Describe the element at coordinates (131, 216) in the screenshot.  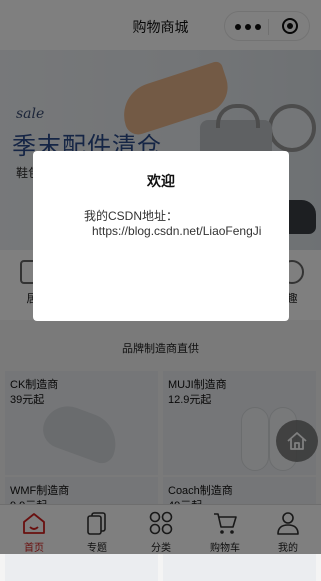
I see `dialog-text-label: 我的CSDN地址：` at that location.